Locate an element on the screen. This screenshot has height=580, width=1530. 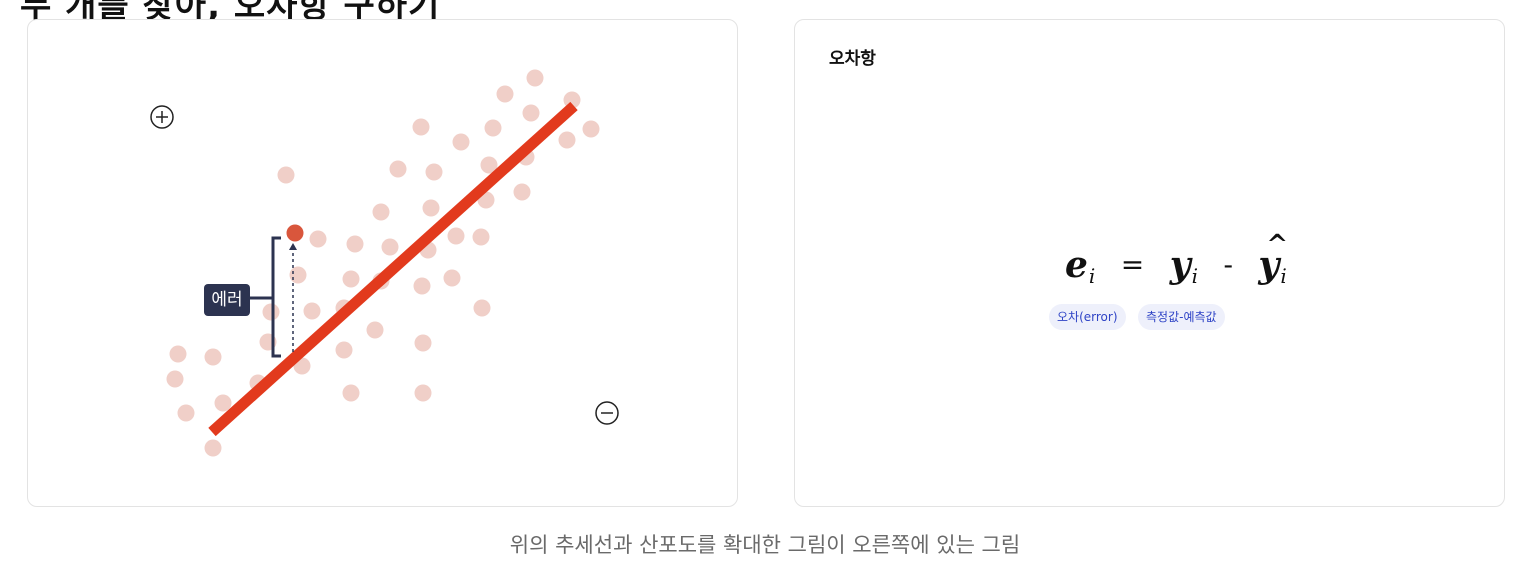
formula-hat: ^ is located at coordinates (1277, 245).